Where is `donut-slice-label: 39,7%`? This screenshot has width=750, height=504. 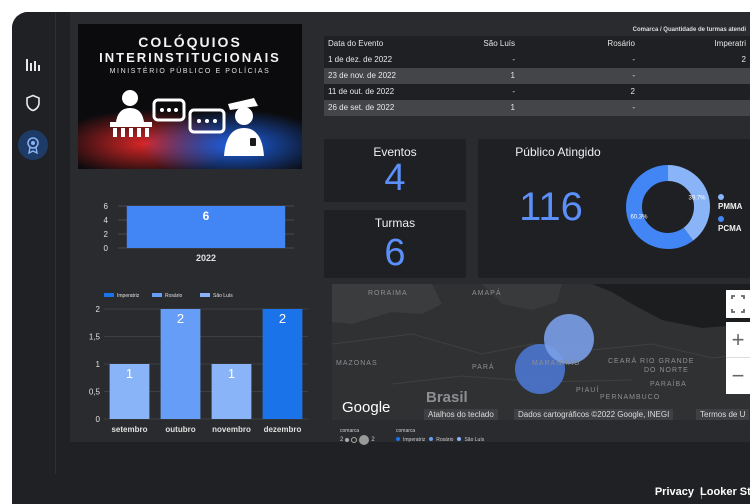
donut-slice-label: 39,7% is located at coordinates (698, 198).